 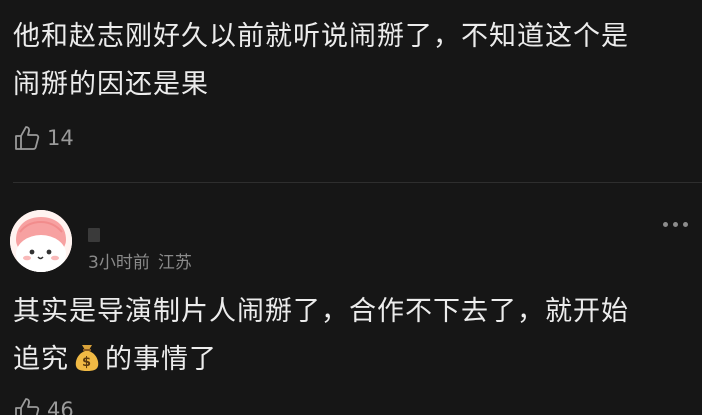 I want to click on username, so click(x=94, y=235).